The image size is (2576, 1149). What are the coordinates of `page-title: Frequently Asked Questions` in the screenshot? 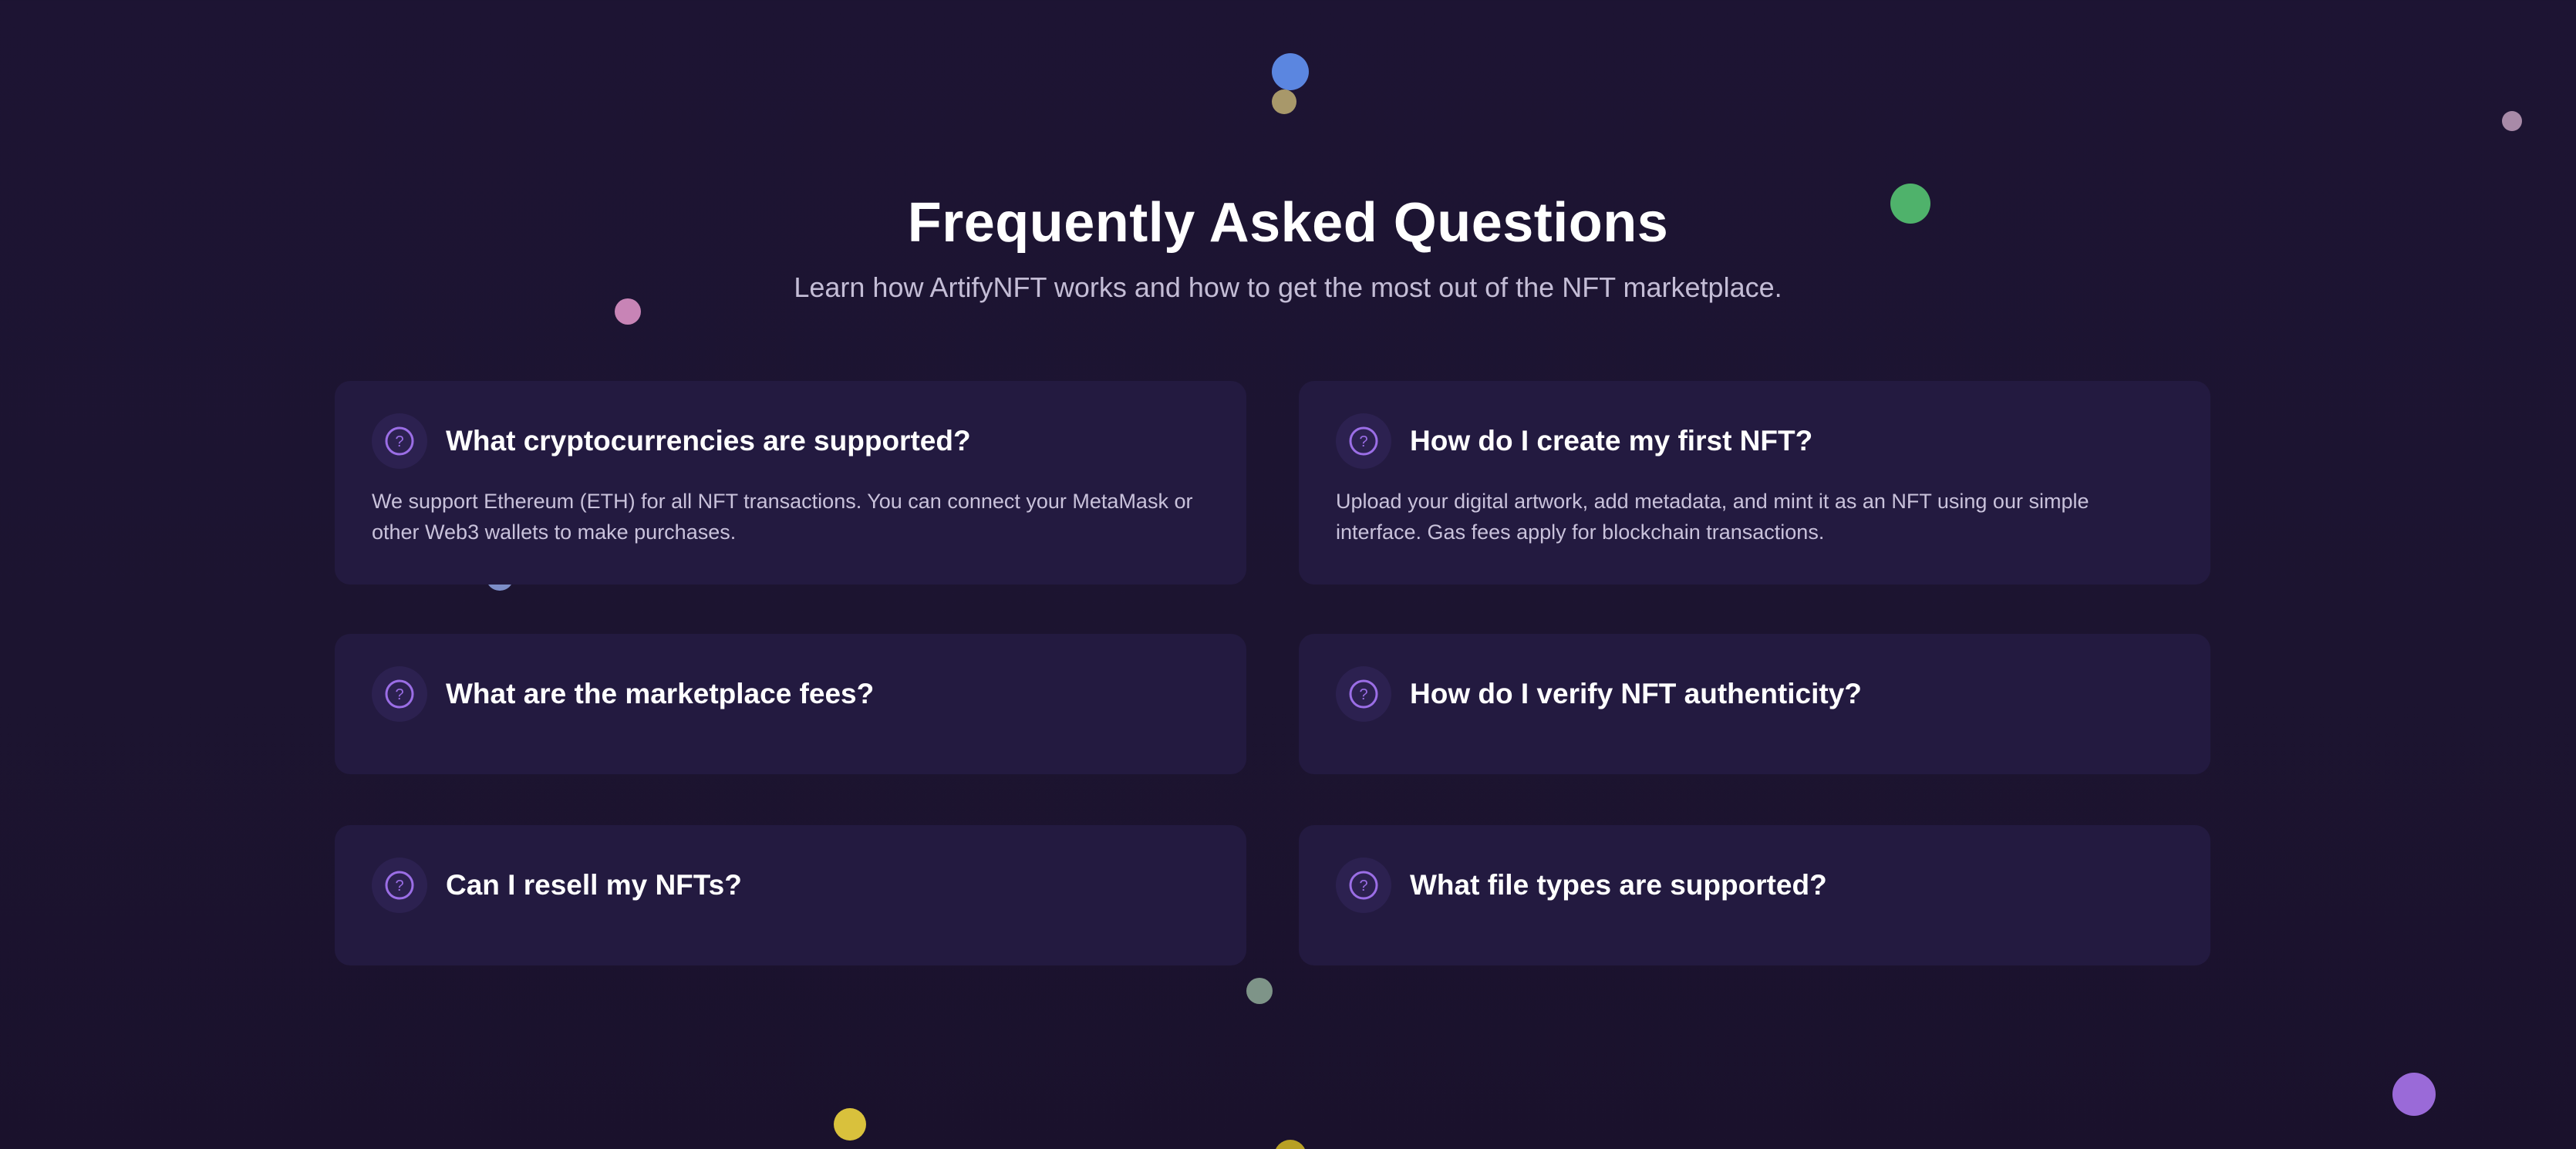 It's located at (1288, 223).